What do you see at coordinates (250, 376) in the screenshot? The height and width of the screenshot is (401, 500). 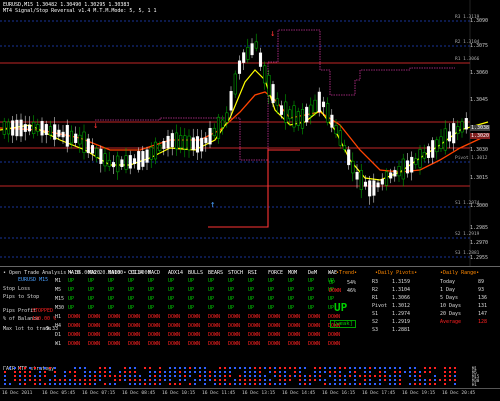 I see `mtf-strategy-strip: PAIR MTF strategy M1 M5 M15 M30 H1` at bounding box center [250, 376].